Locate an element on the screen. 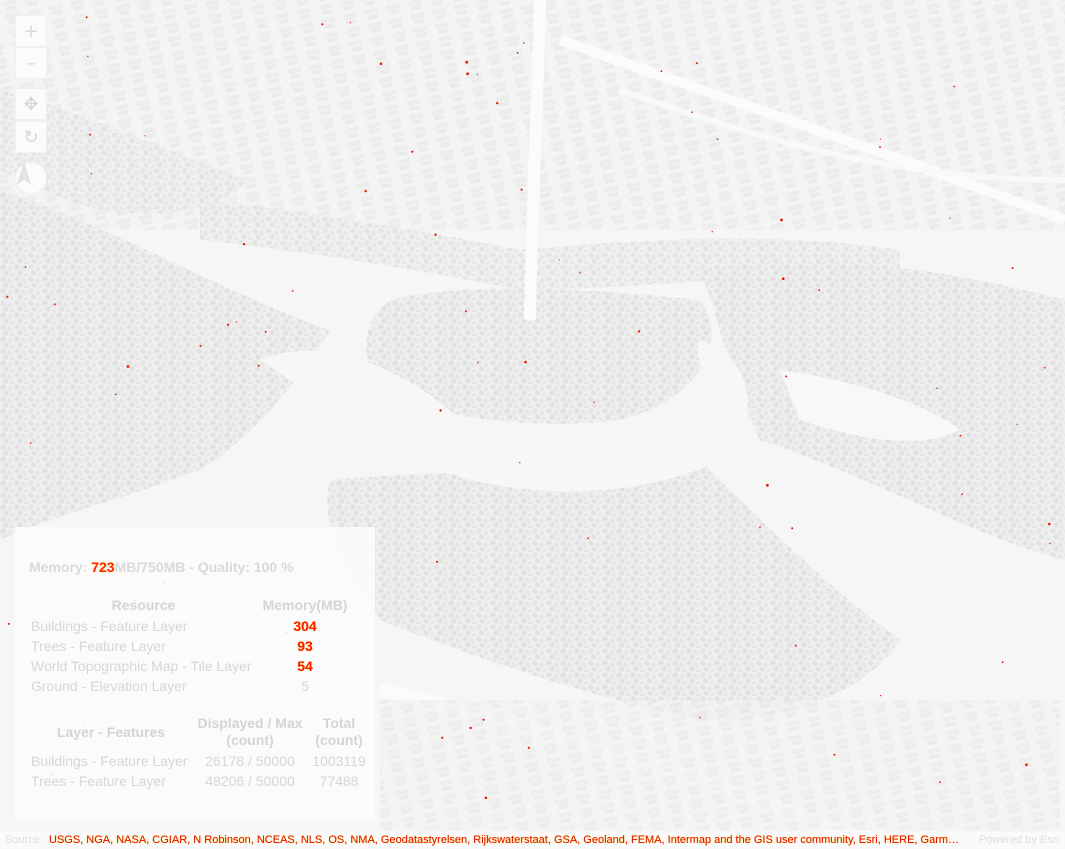 This screenshot has width=1065, height=849. table-row: World Topographic Map - Tile Layer 54 is located at coordinates (190, 666).